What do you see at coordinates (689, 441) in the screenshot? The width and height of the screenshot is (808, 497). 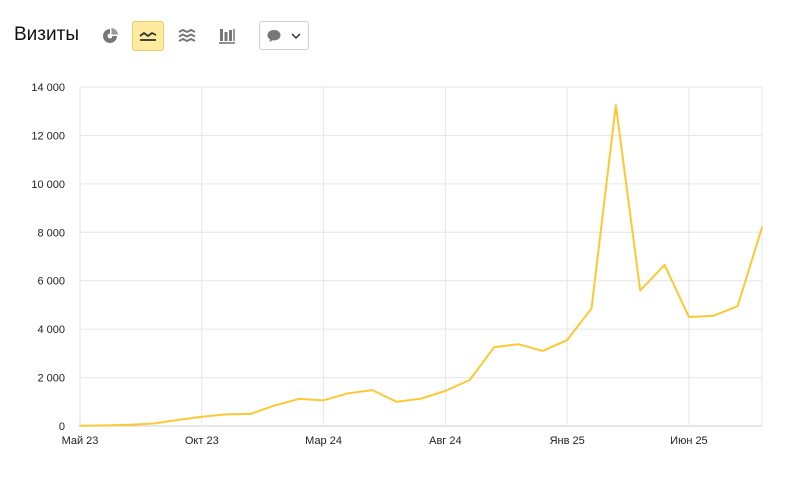 I see `x-tick-label: Июн 25` at bounding box center [689, 441].